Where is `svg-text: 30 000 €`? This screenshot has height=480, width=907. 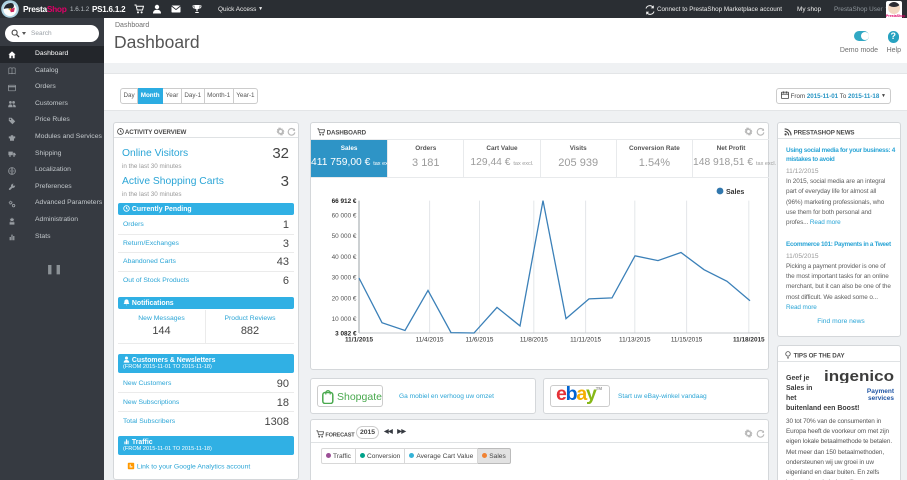 svg-text: 30 000 € is located at coordinates (344, 278).